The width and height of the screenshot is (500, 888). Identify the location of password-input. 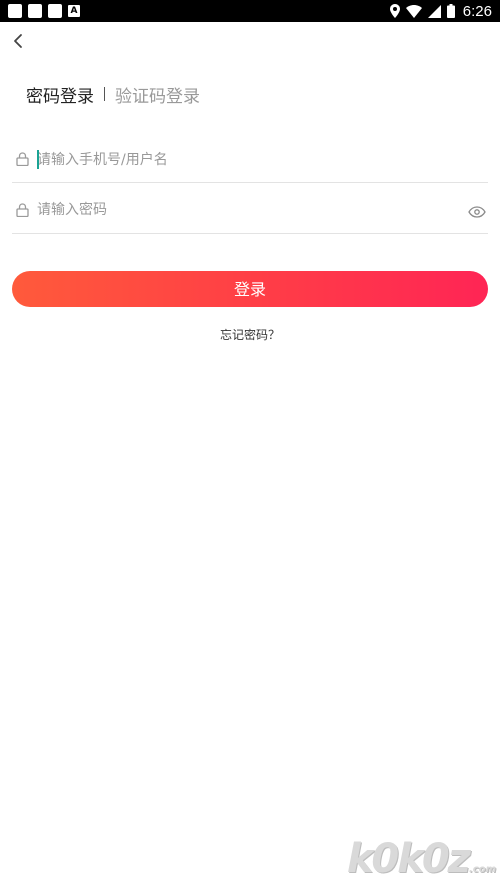
(247, 210).